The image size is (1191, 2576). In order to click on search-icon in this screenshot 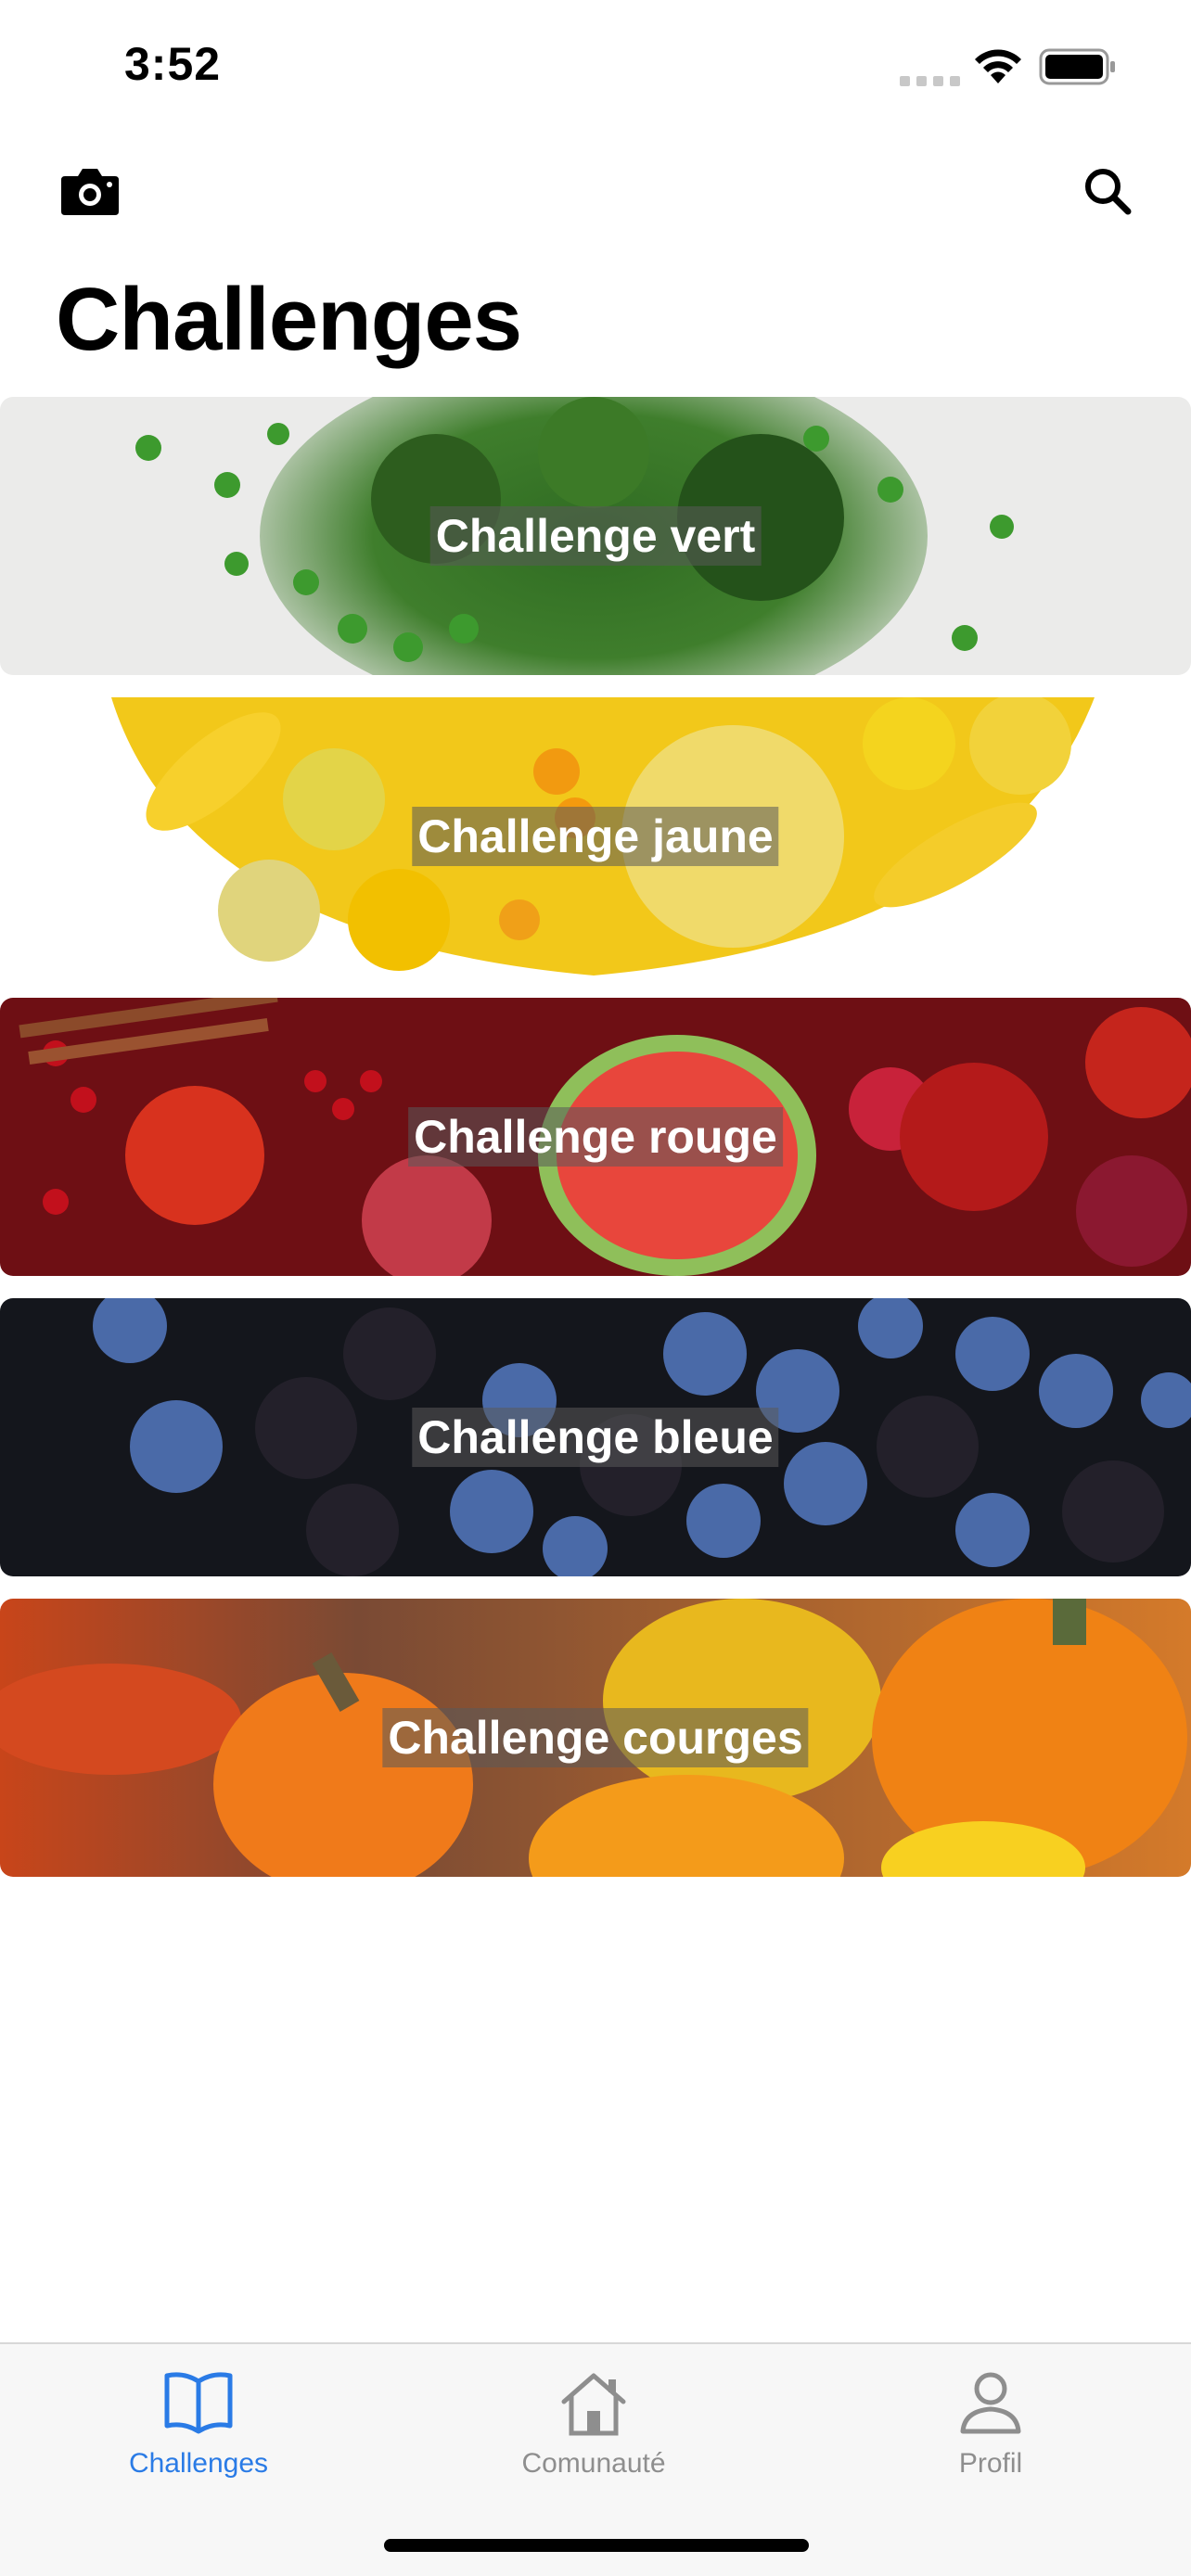, I will do `click(1108, 192)`.